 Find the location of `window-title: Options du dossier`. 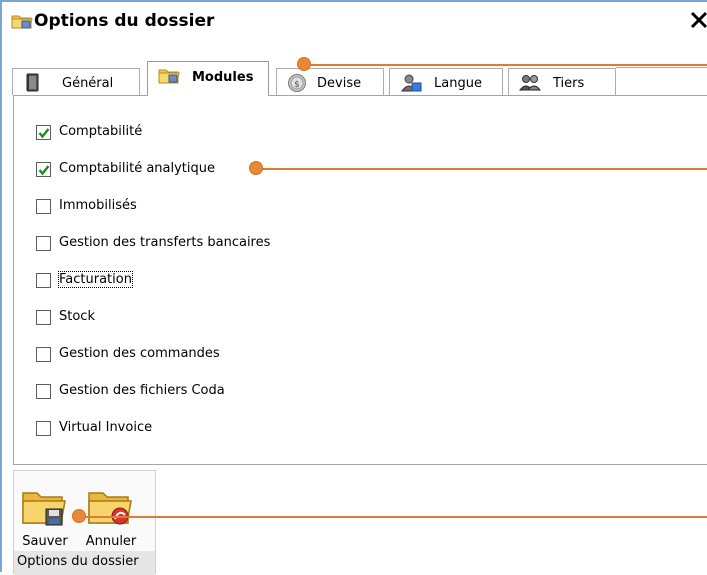

window-title: Options du dossier is located at coordinates (124, 21).